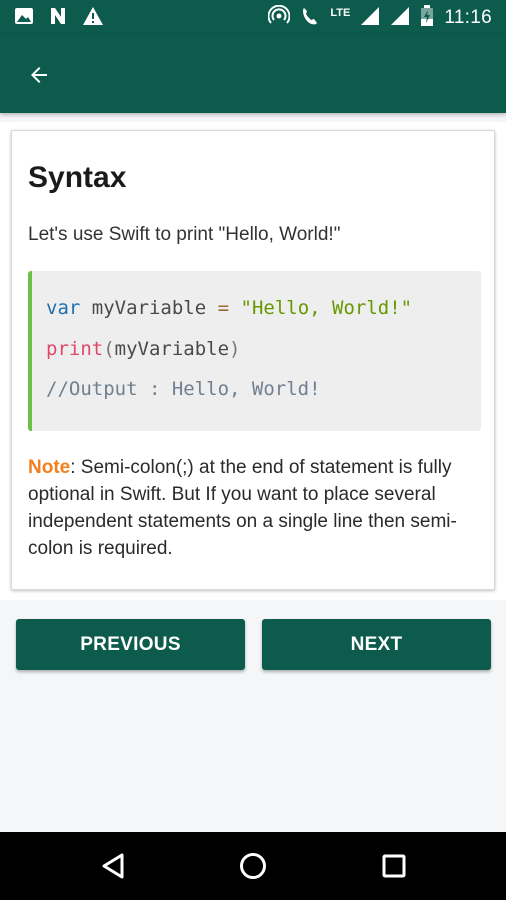 This screenshot has width=506, height=900. I want to click on nav-back-button, so click(113, 866).